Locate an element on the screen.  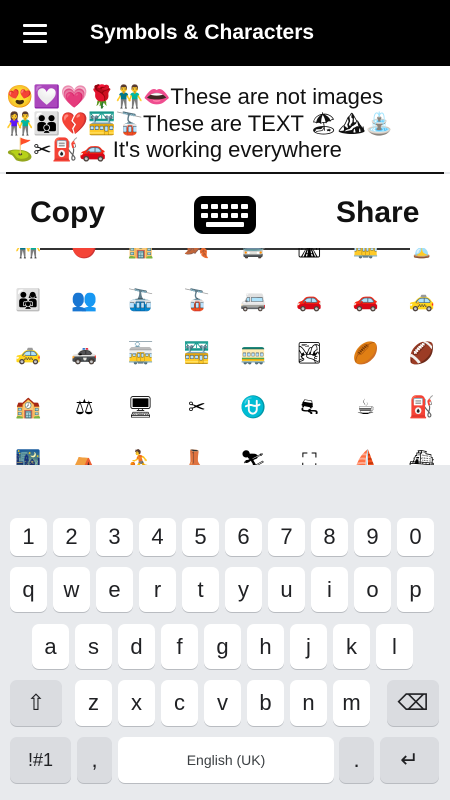
emoji-cell: 🍂 is located at coordinates (197, 255).